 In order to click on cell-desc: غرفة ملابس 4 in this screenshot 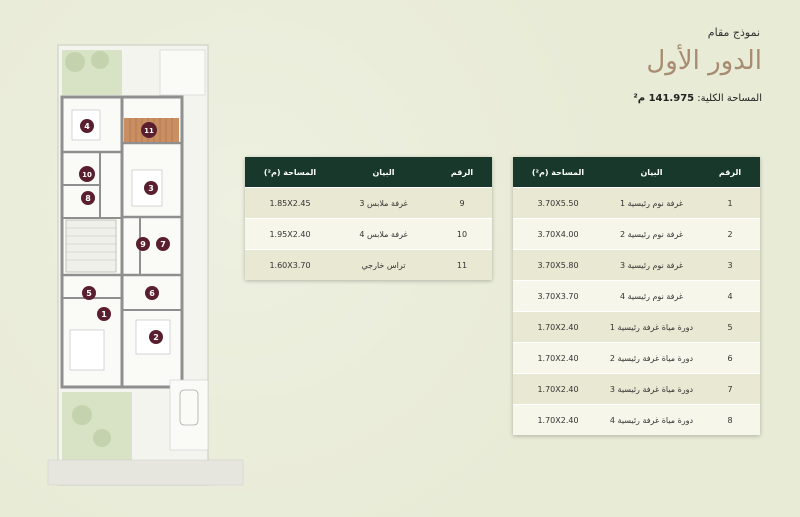, I will do `click(383, 234)`.